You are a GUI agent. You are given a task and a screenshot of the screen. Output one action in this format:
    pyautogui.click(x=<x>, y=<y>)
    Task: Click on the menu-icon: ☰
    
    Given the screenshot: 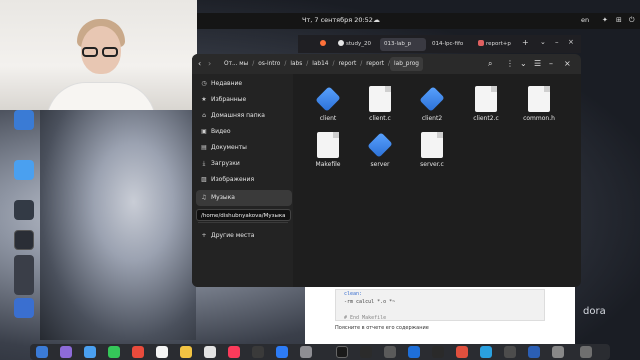 What is the action you would take?
    pyautogui.click(x=537, y=64)
    